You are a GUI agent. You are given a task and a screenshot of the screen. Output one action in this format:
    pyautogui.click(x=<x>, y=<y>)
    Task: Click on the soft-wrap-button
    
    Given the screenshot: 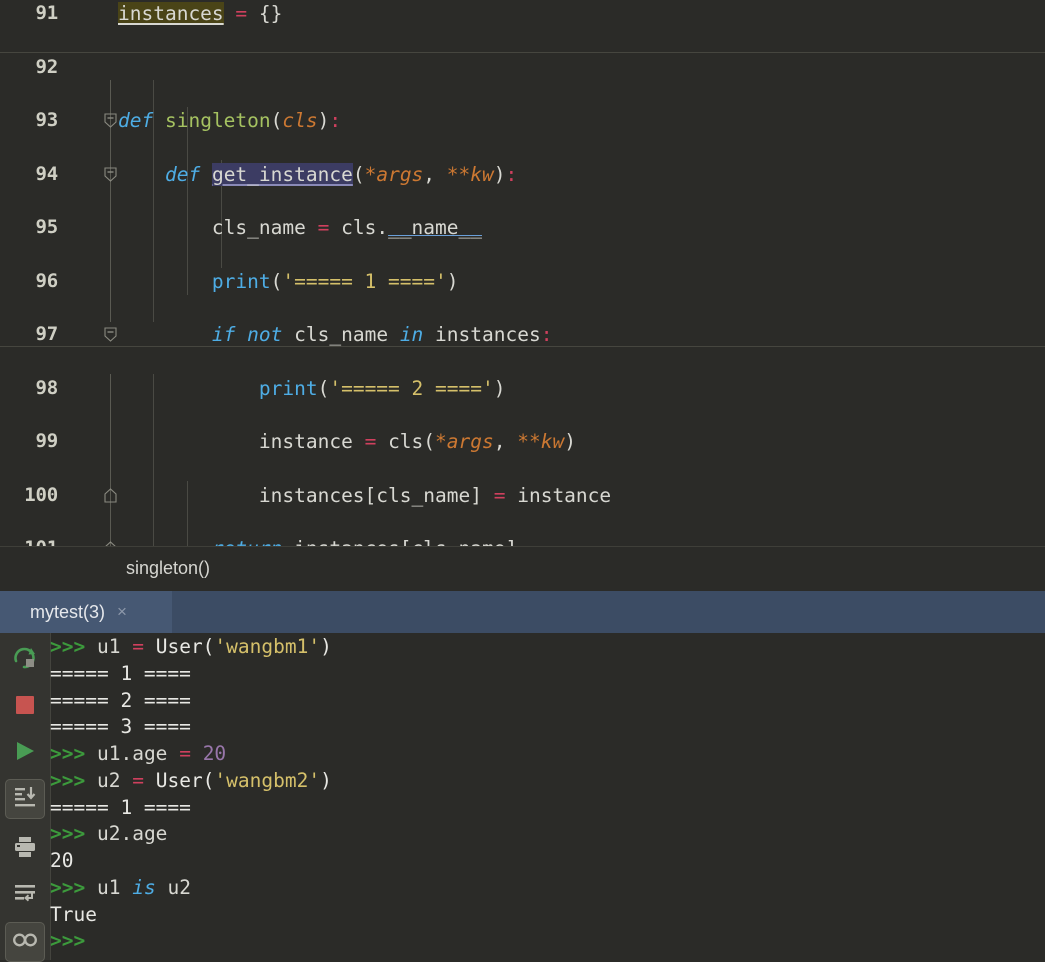 What is the action you would take?
    pyautogui.click(x=25, y=896)
    